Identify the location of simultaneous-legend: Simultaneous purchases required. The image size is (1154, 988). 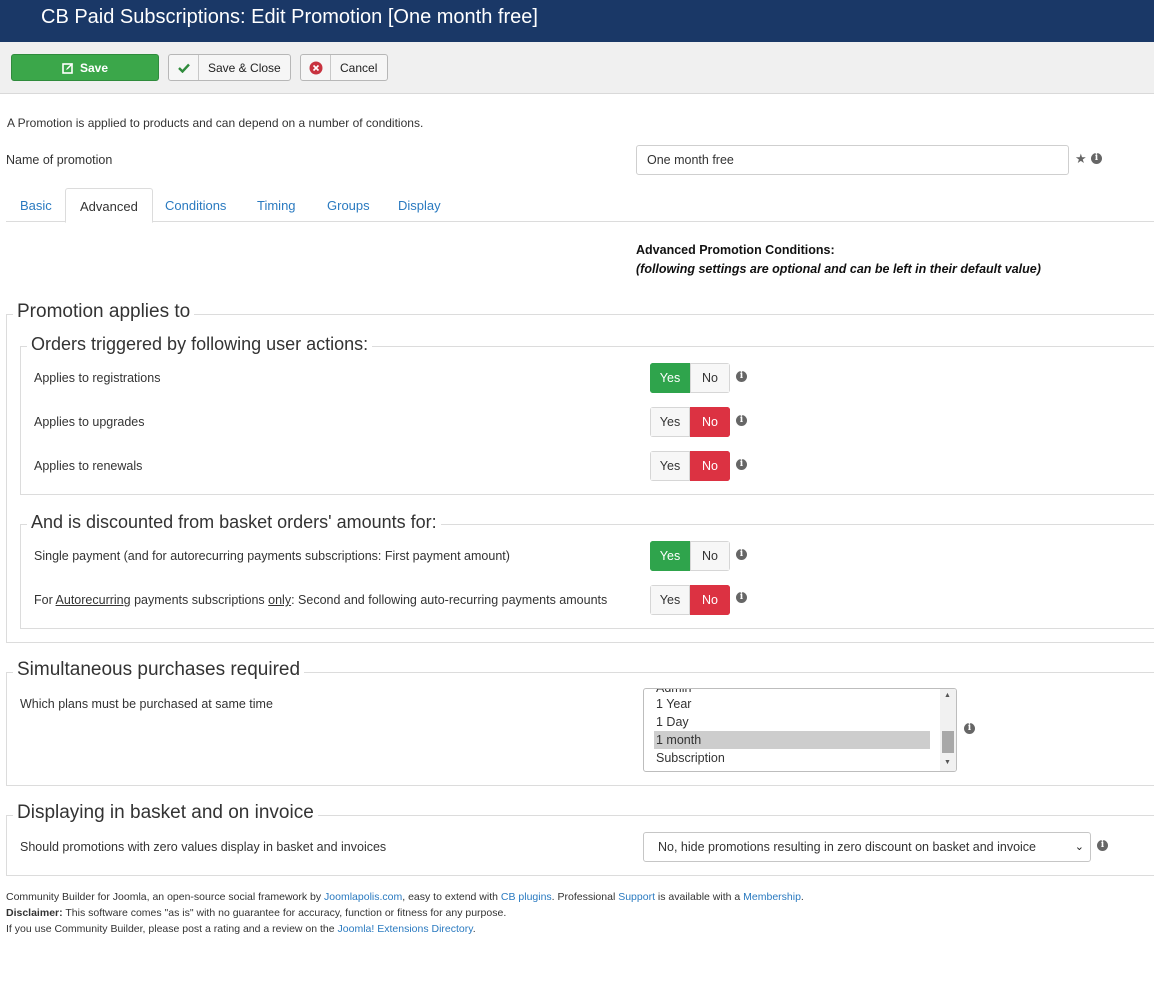
(159, 670).